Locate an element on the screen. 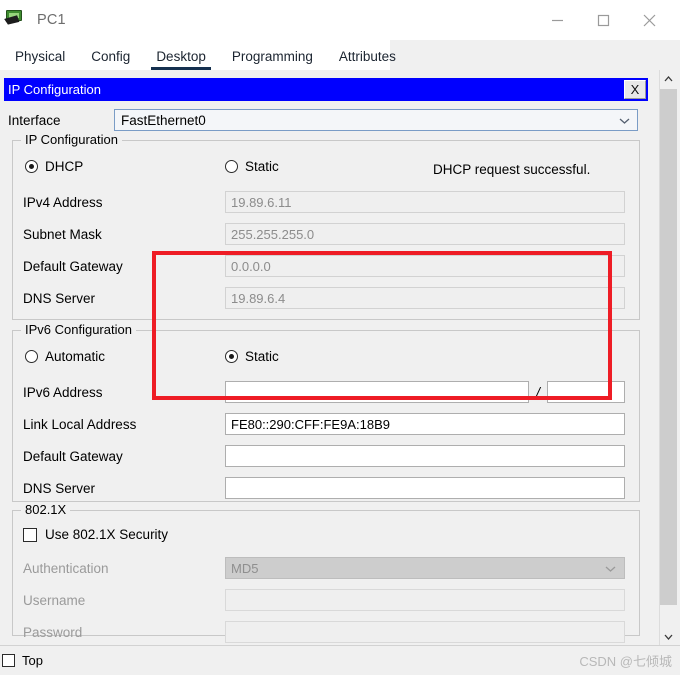 The image size is (680, 675). tab-attributes: Attributes is located at coordinates (367, 59).